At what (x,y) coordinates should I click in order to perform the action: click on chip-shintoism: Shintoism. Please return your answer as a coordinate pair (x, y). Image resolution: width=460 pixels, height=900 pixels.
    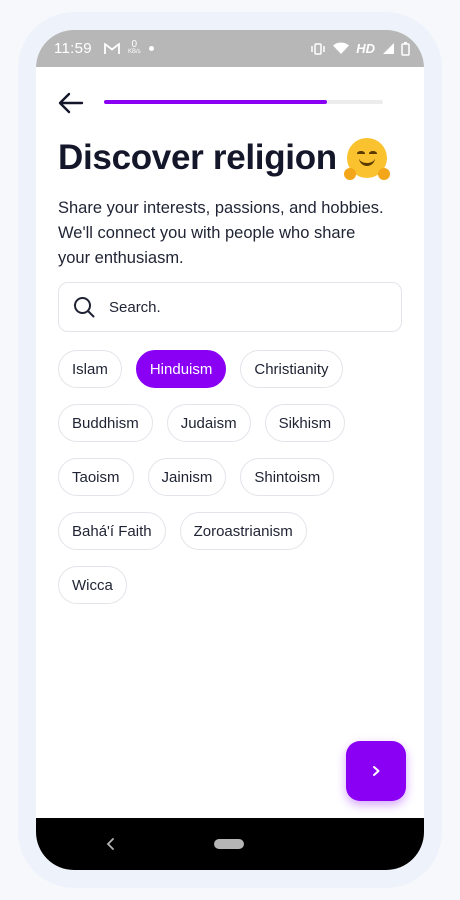
    Looking at the image, I should click on (287, 477).